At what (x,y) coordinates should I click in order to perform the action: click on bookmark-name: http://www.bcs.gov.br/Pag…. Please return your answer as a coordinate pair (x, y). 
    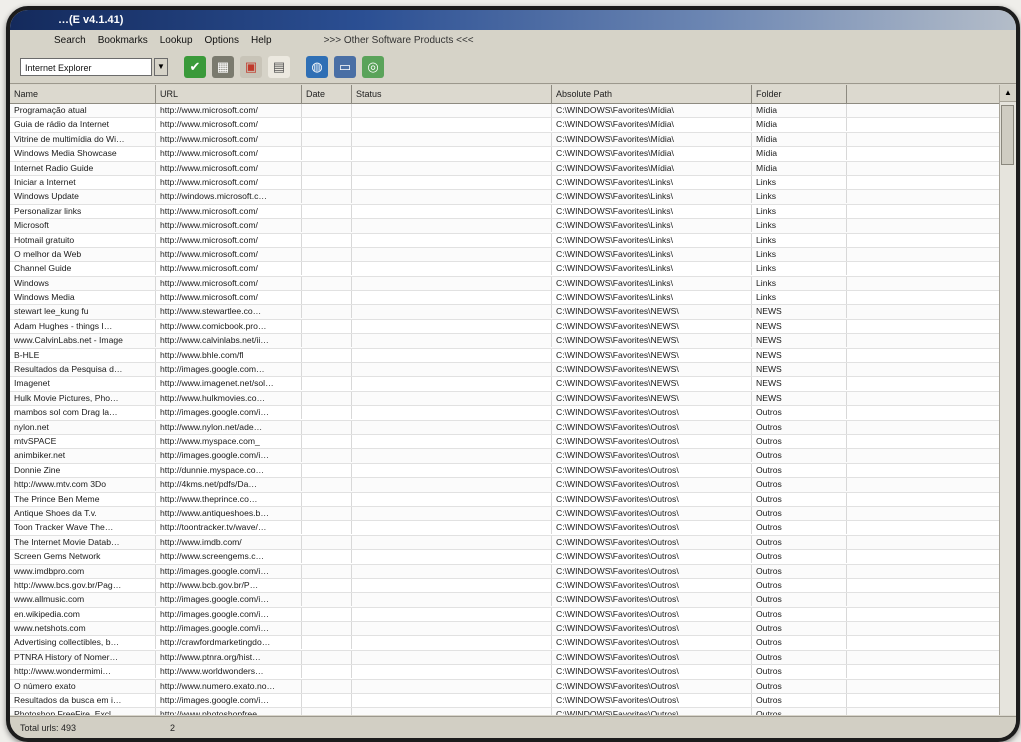
    Looking at the image, I should click on (83, 585).